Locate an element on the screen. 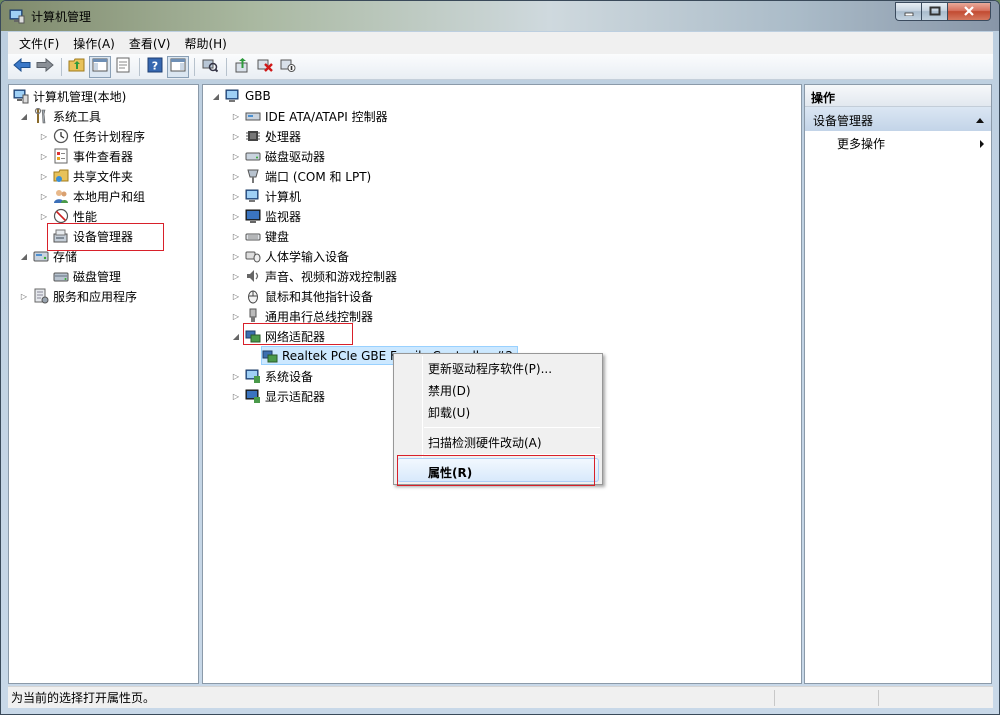 The image size is (1000, 715). performance-icon is located at coordinates (61, 216).